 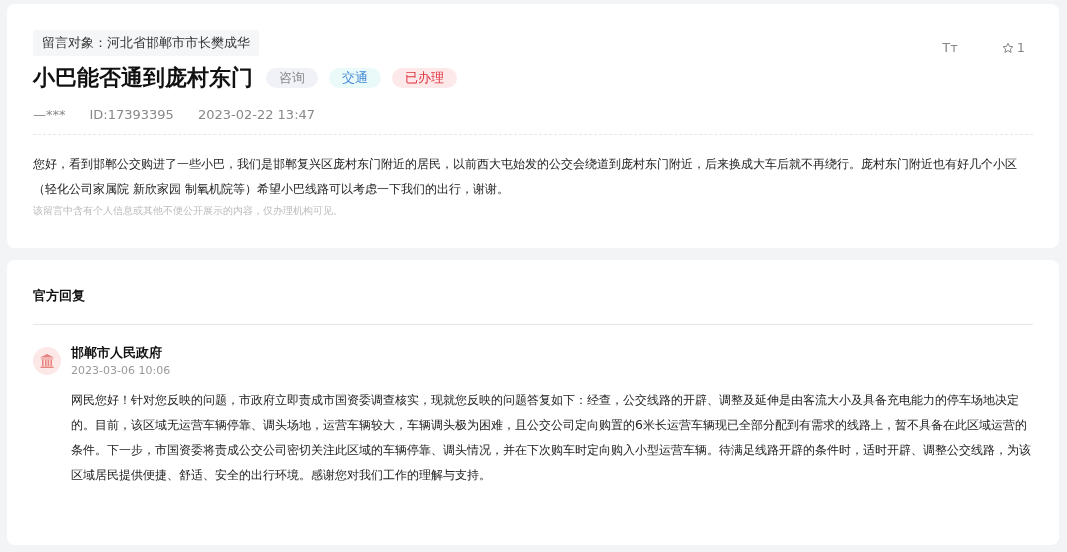 I want to click on author-name: —***, so click(x=49, y=114).